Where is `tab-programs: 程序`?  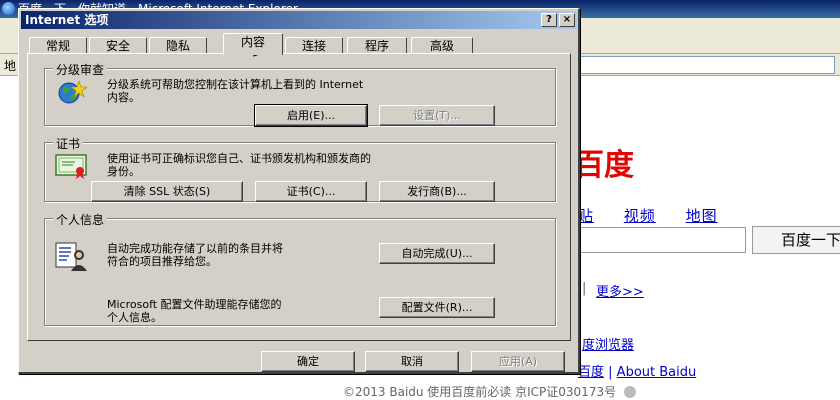 tab-programs: 程序 is located at coordinates (377, 45).